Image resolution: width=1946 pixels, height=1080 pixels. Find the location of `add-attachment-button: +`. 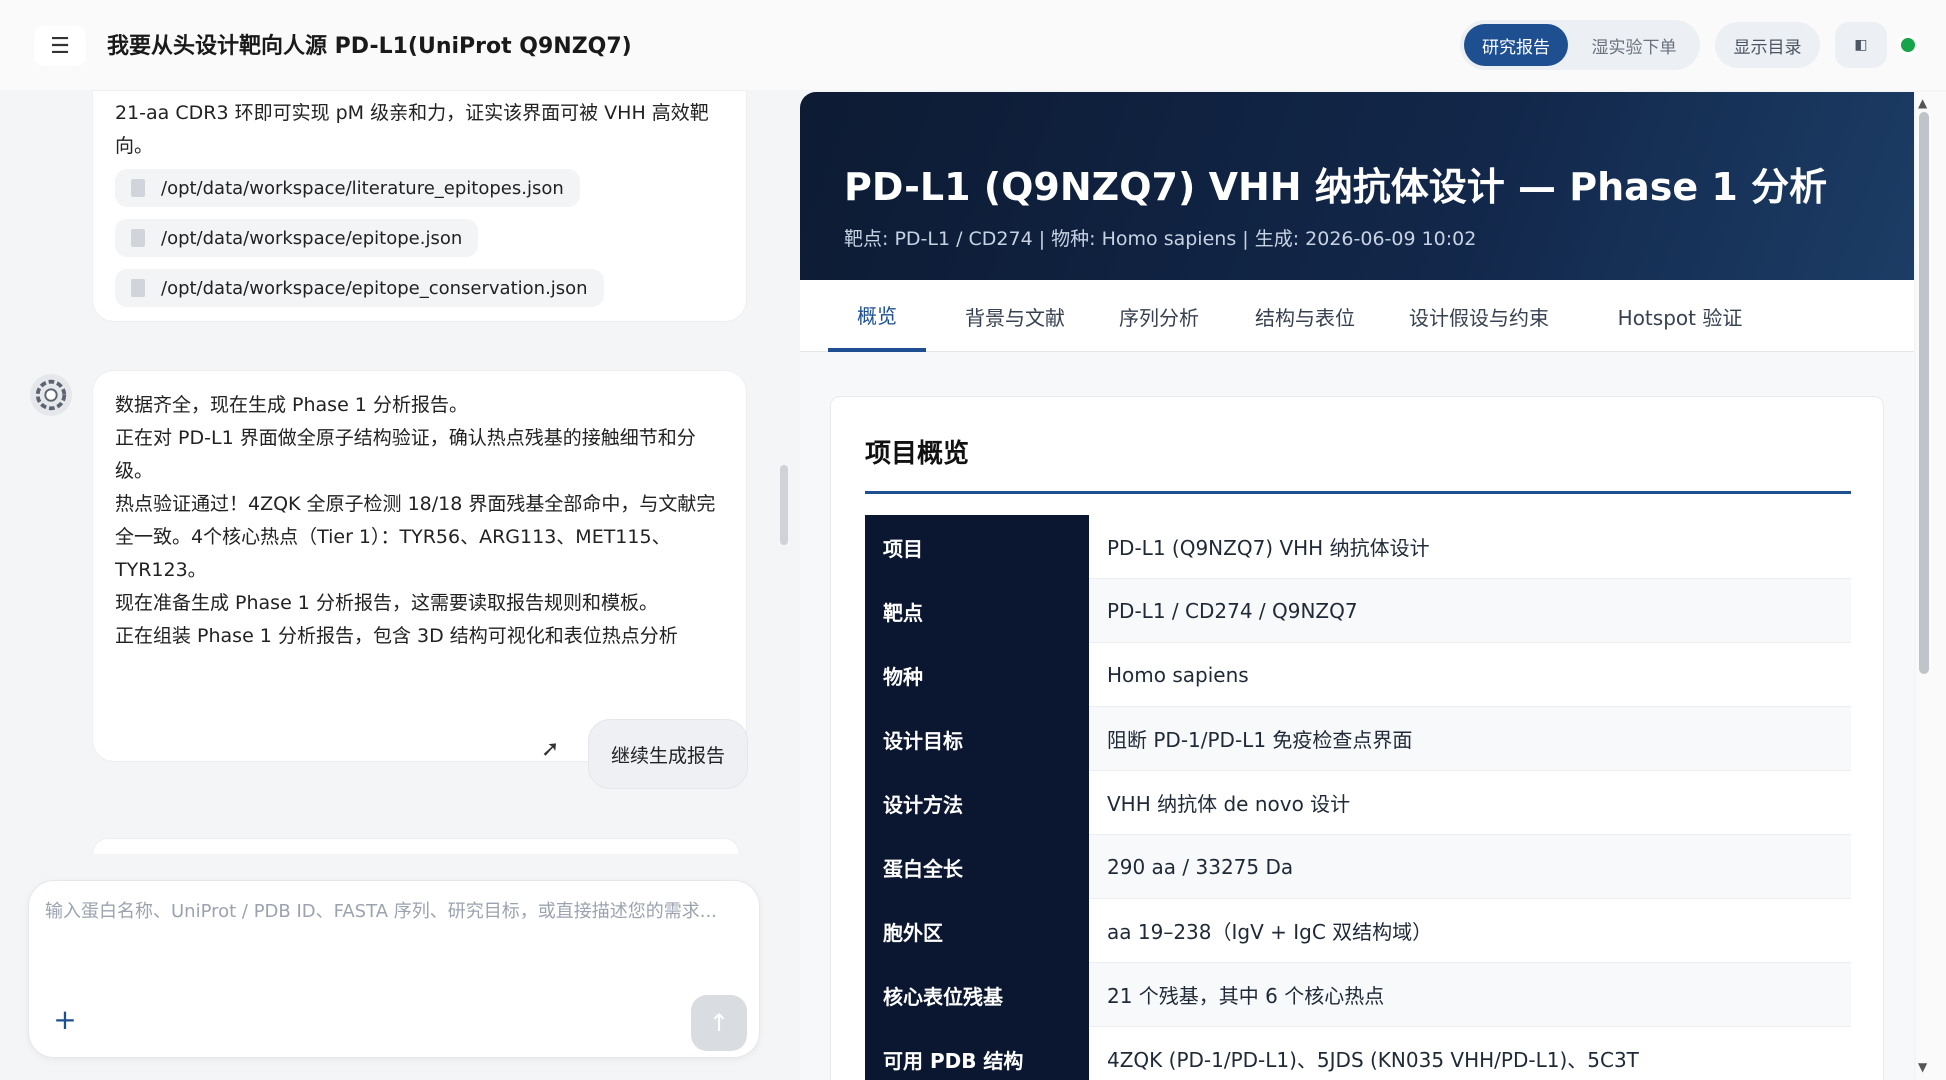

add-attachment-button: + is located at coordinates (65, 1019).